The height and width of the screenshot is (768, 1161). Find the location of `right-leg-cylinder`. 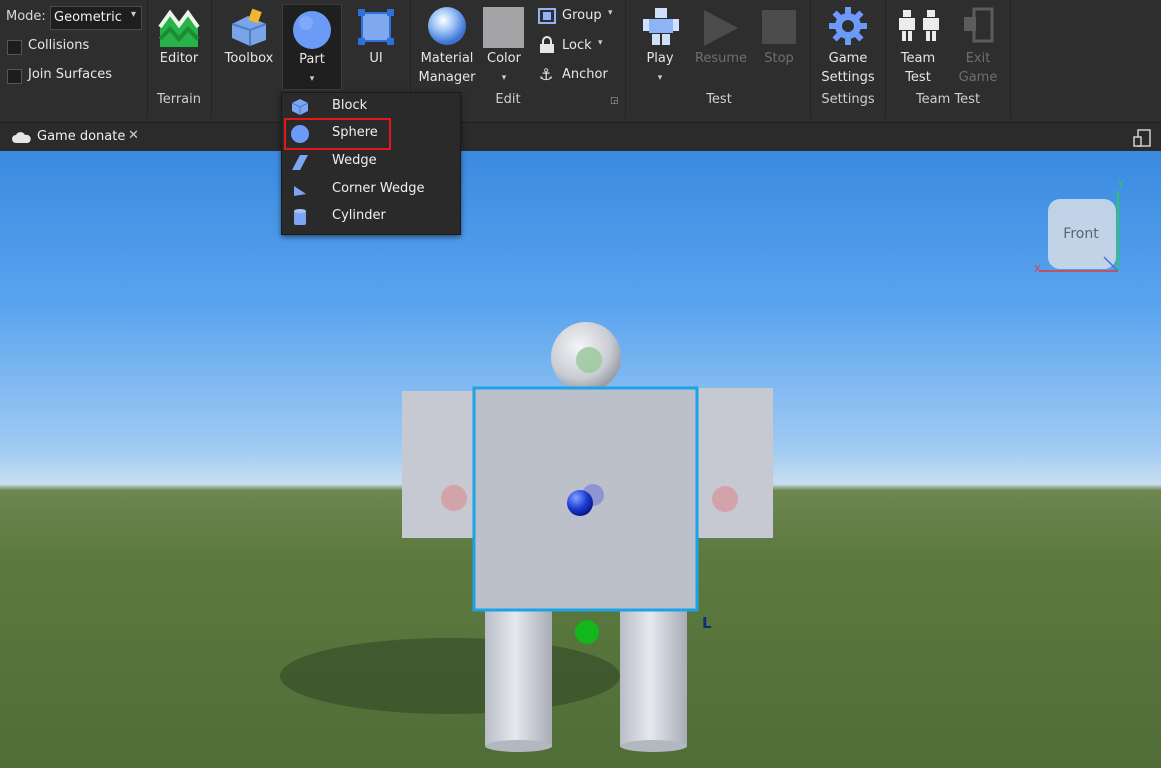

right-leg-cylinder is located at coordinates (653, 671).